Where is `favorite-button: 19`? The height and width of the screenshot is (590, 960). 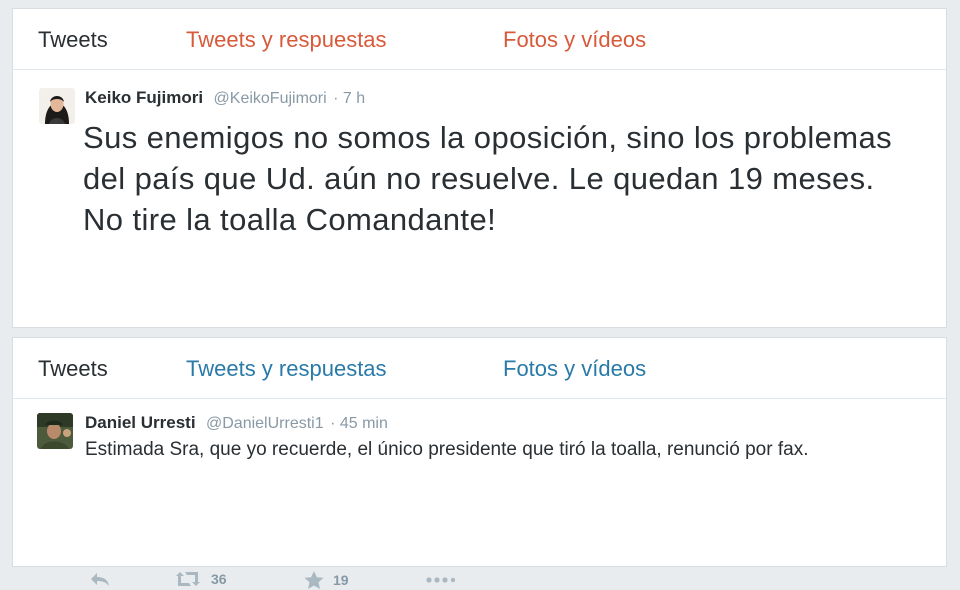 favorite-button: 19 is located at coordinates (326, 580).